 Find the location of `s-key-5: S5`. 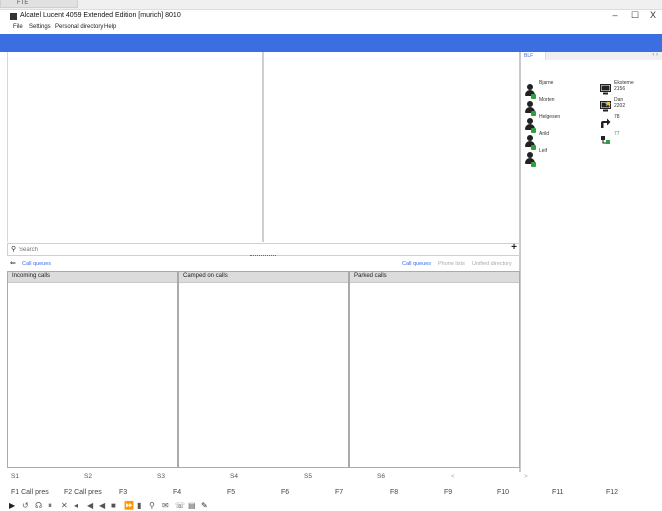

s-key-5: S5 is located at coordinates (308, 476).